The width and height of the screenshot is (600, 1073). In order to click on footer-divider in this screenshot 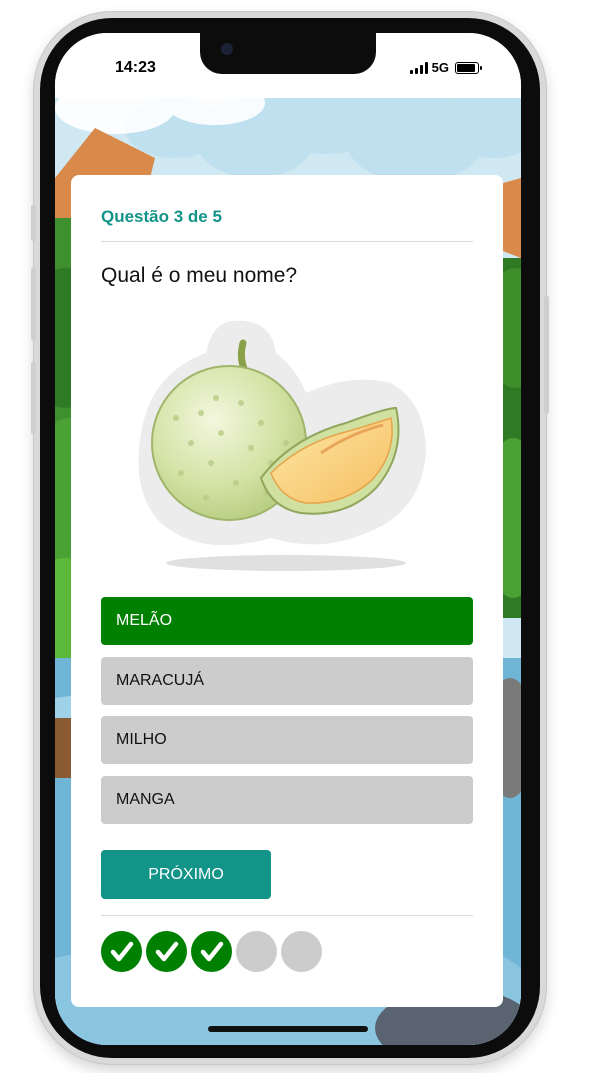, I will do `click(287, 915)`.